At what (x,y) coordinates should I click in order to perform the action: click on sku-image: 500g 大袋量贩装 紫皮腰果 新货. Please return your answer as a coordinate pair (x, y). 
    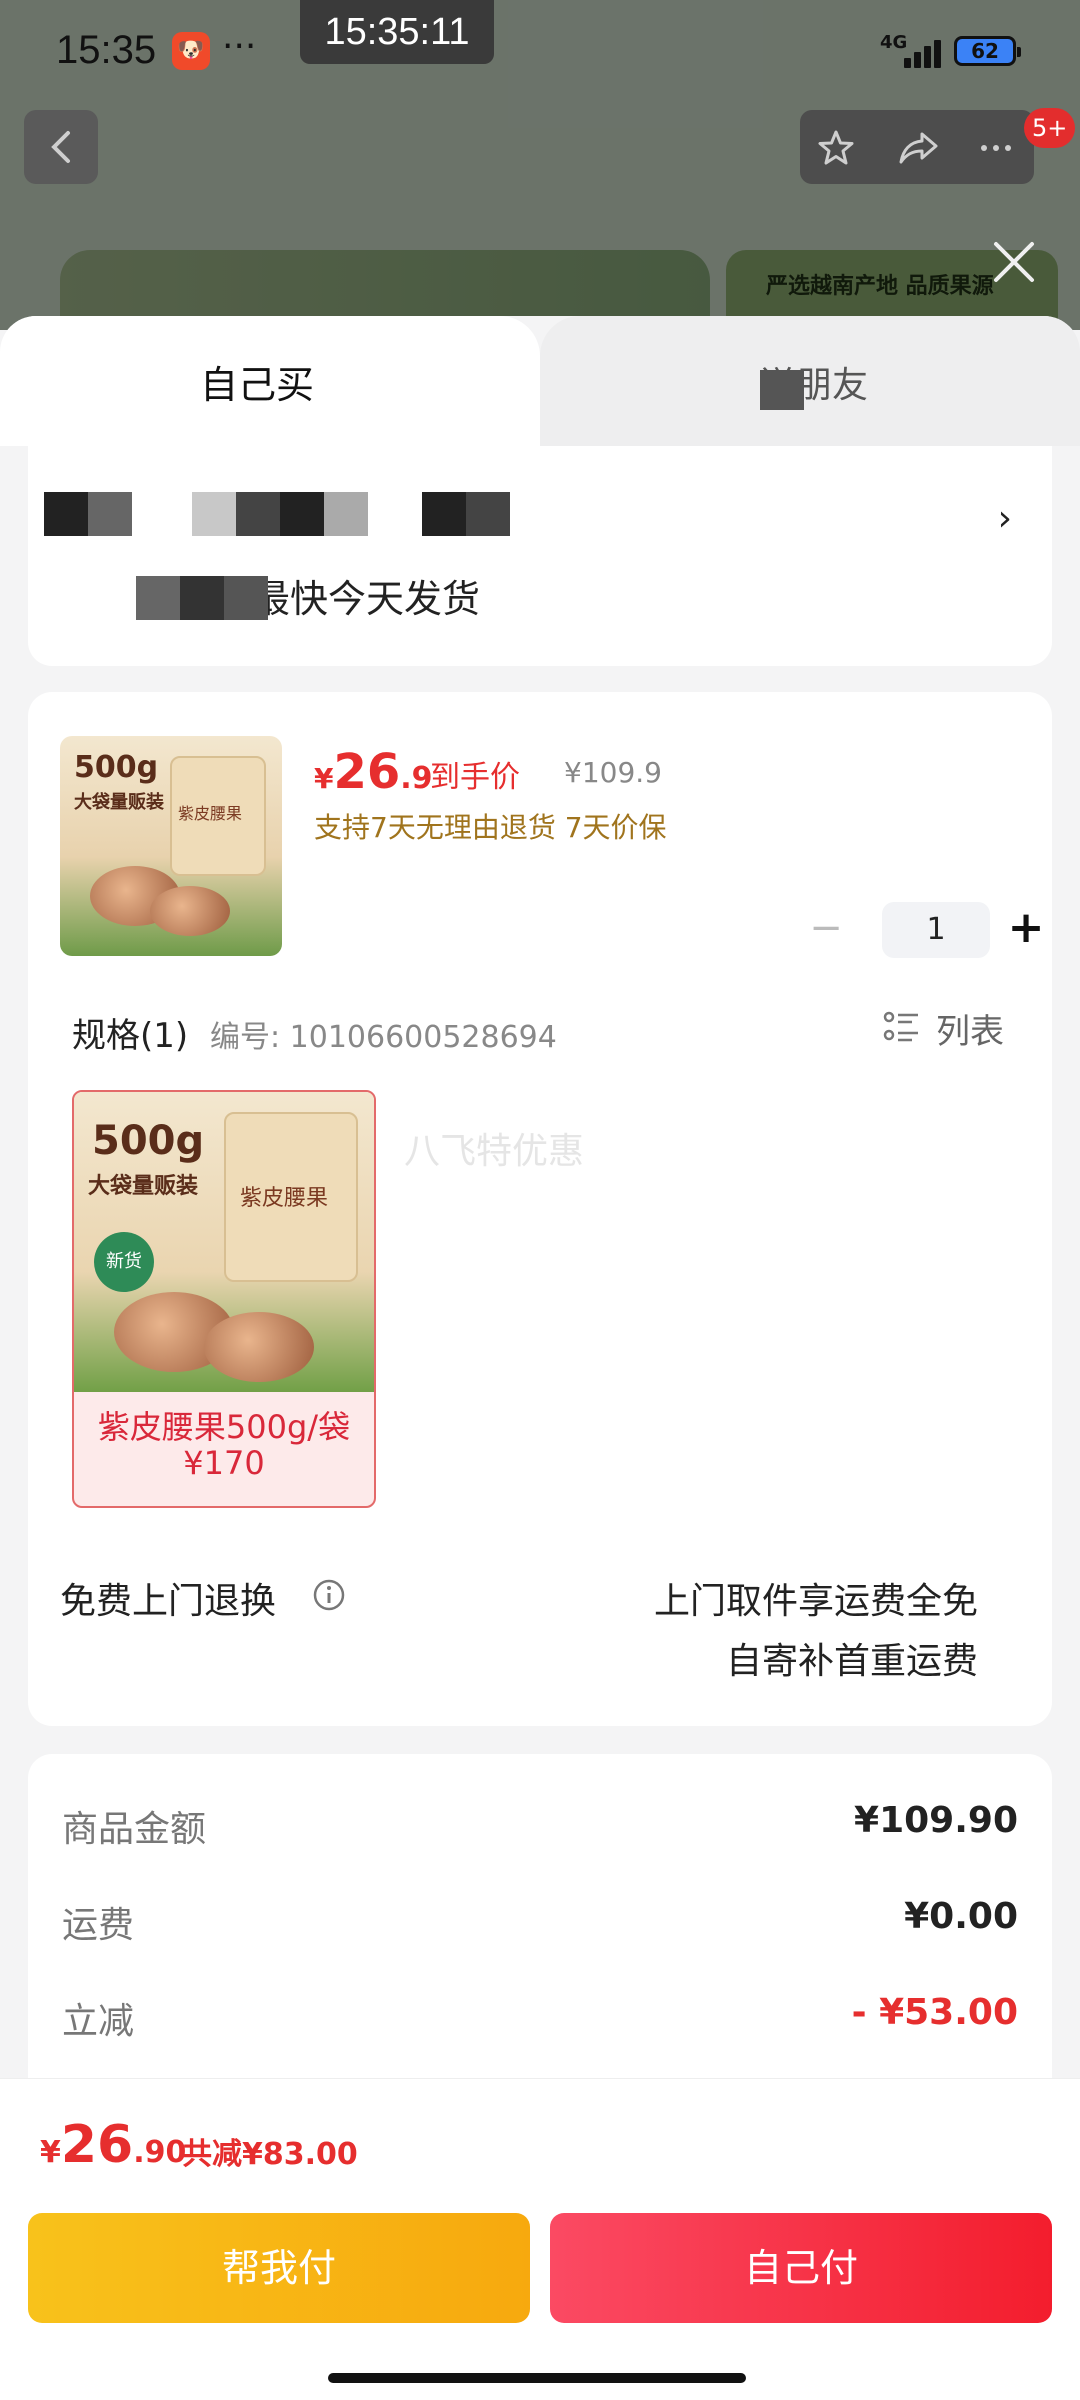
    Looking at the image, I should click on (224, 1242).